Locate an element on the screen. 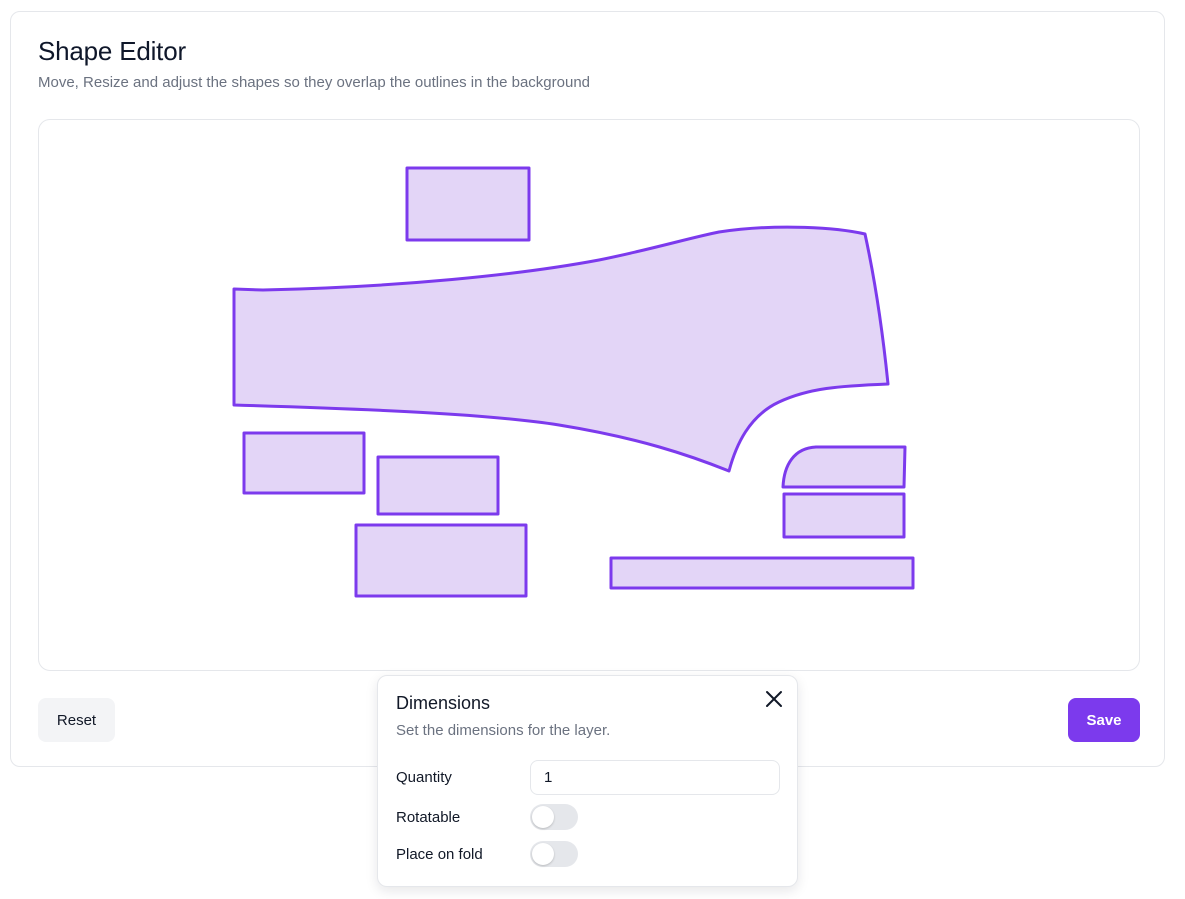 The width and height of the screenshot is (1185, 899). shape-rect-top is located at coordinates (468, 204).